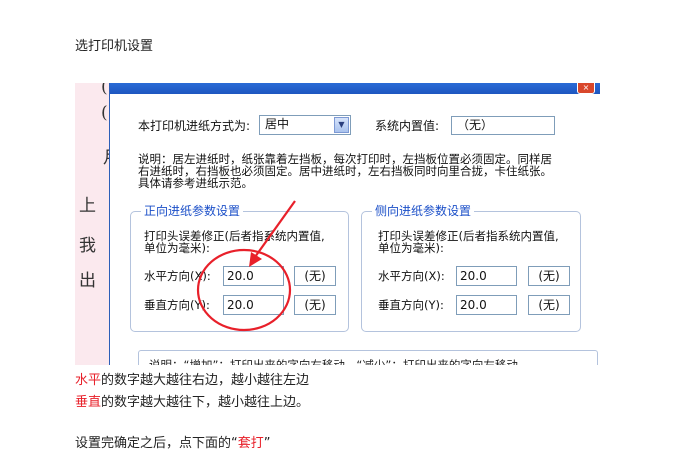  Describe the element at coordinates (205, 380) in the screenshot. I see `doc-line-horizontal-text: 的数字越大越往右边，越小越往左边` at that location.